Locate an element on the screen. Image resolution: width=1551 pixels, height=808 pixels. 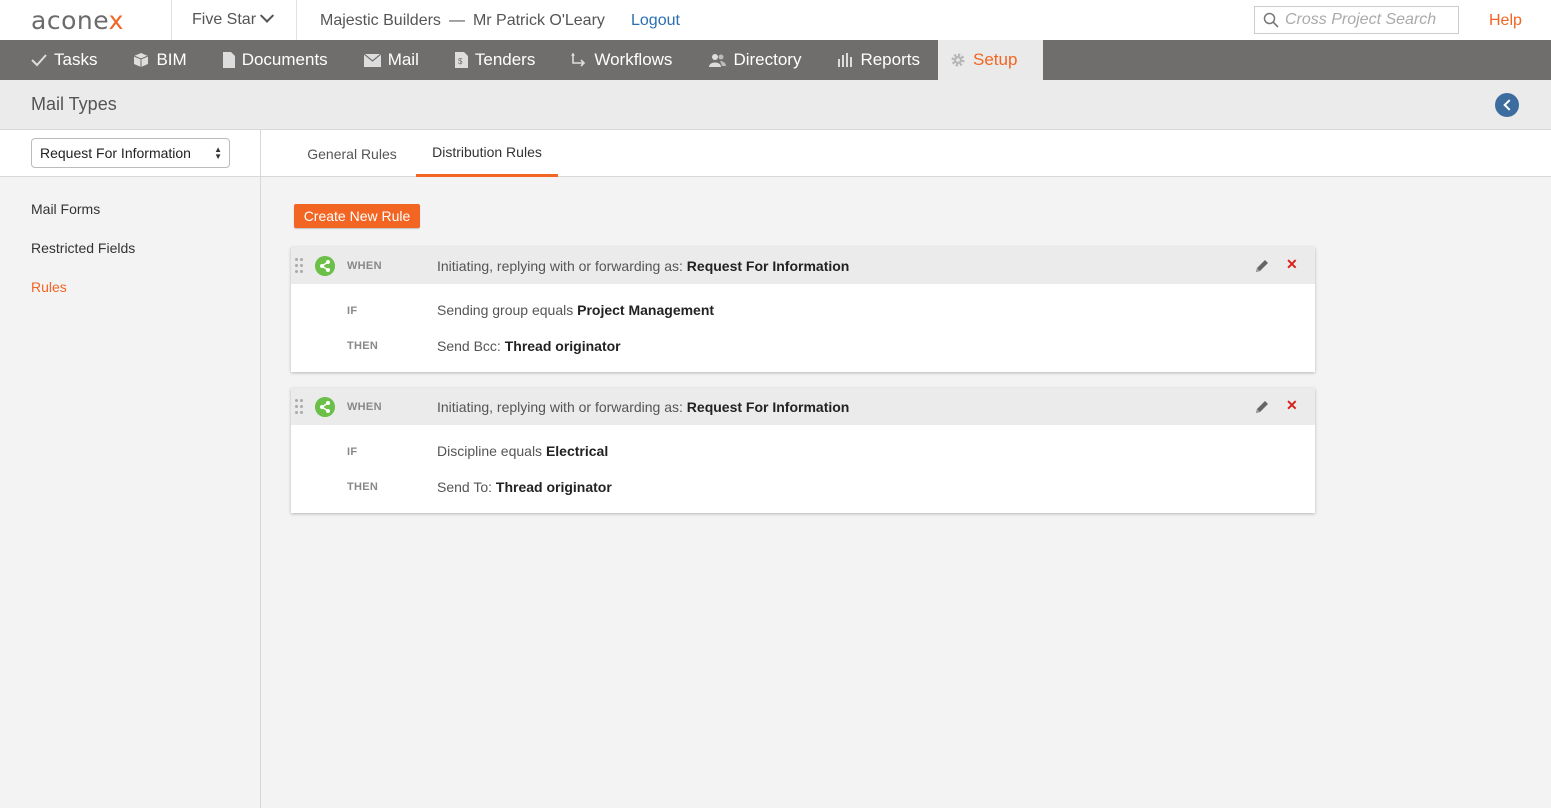
workflow-icon is located at coordinates (579, 60).